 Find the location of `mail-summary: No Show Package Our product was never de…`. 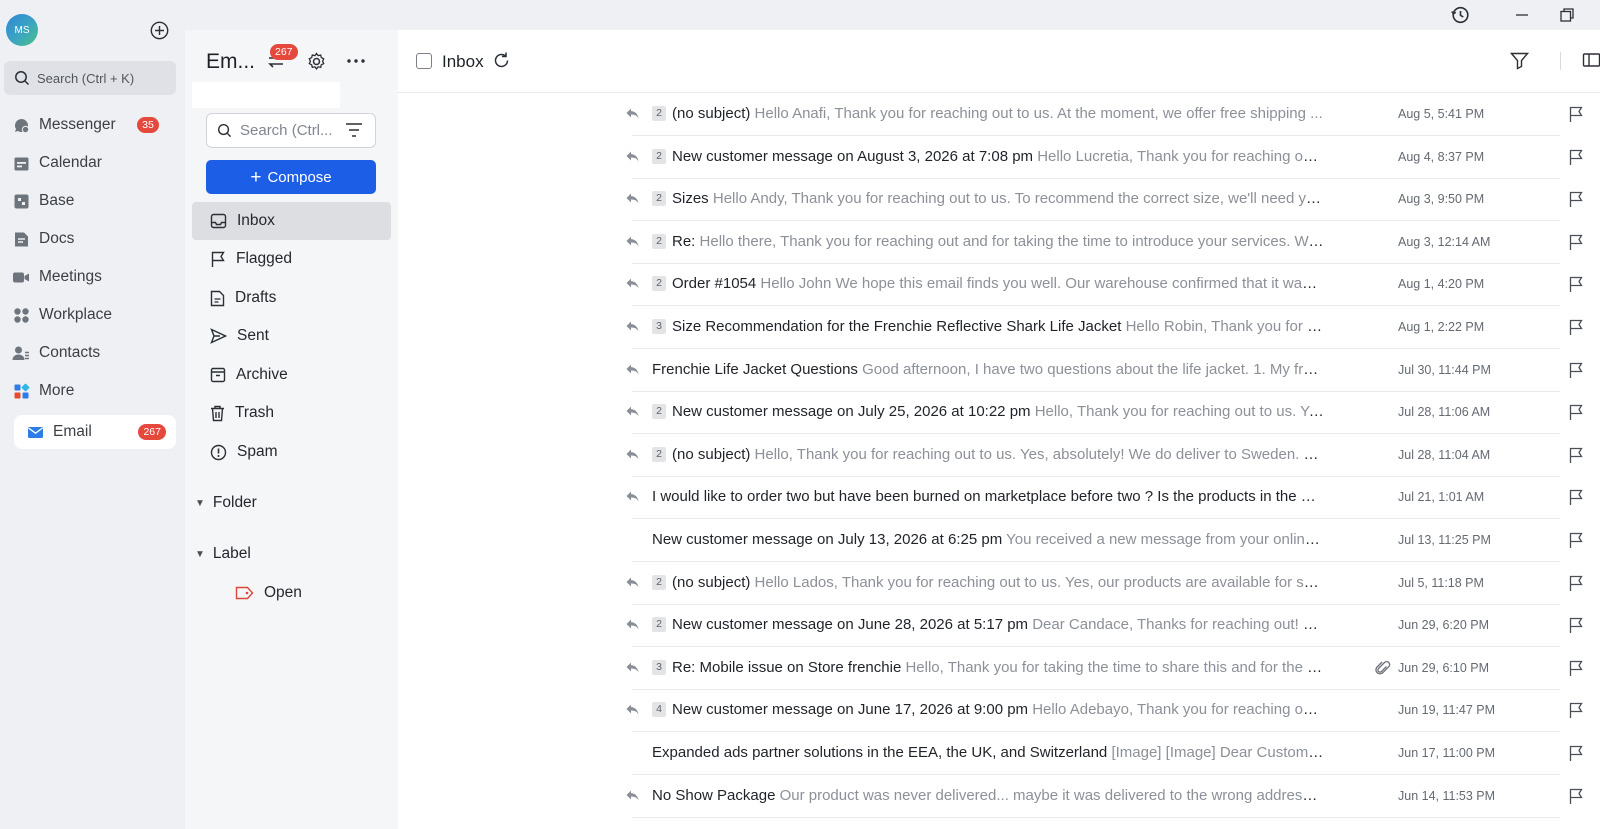

mail-summary: No Show Package Our product was never de… is located at coordinates (988, 797).